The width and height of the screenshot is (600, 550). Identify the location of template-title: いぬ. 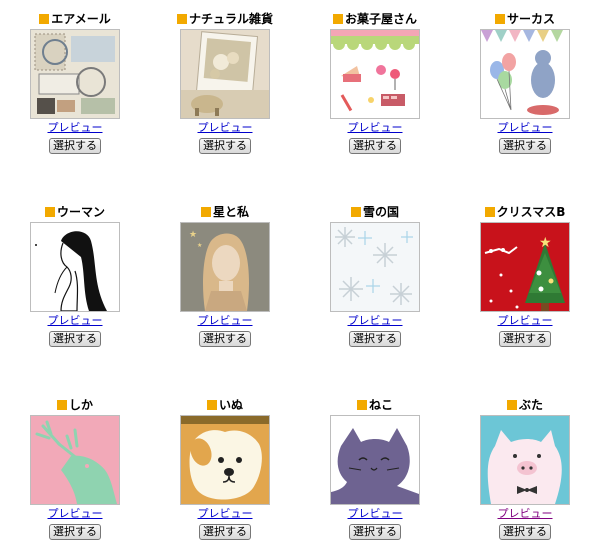
(225, 405).